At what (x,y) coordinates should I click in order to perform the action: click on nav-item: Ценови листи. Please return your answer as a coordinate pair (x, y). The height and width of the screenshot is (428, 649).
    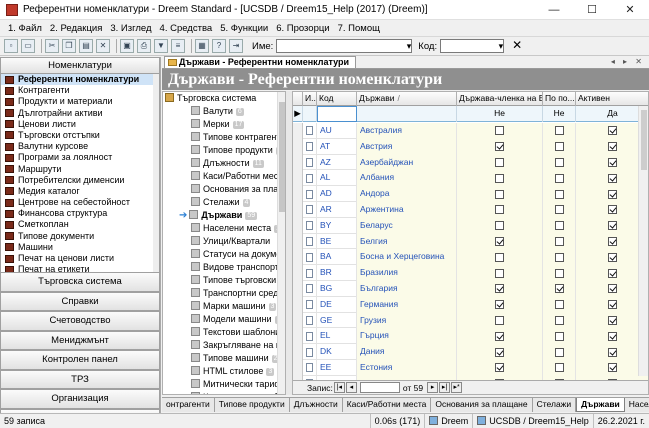
    Looking at the image, I should click on (80, 124).